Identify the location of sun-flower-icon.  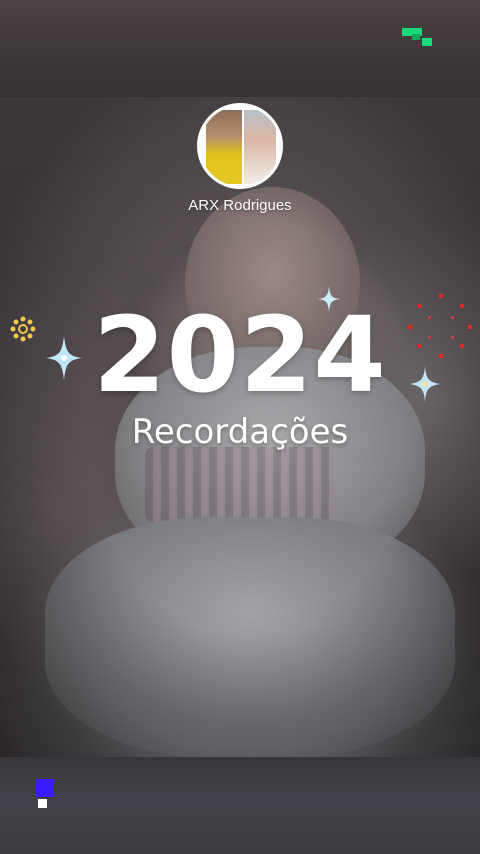
(23, 329).